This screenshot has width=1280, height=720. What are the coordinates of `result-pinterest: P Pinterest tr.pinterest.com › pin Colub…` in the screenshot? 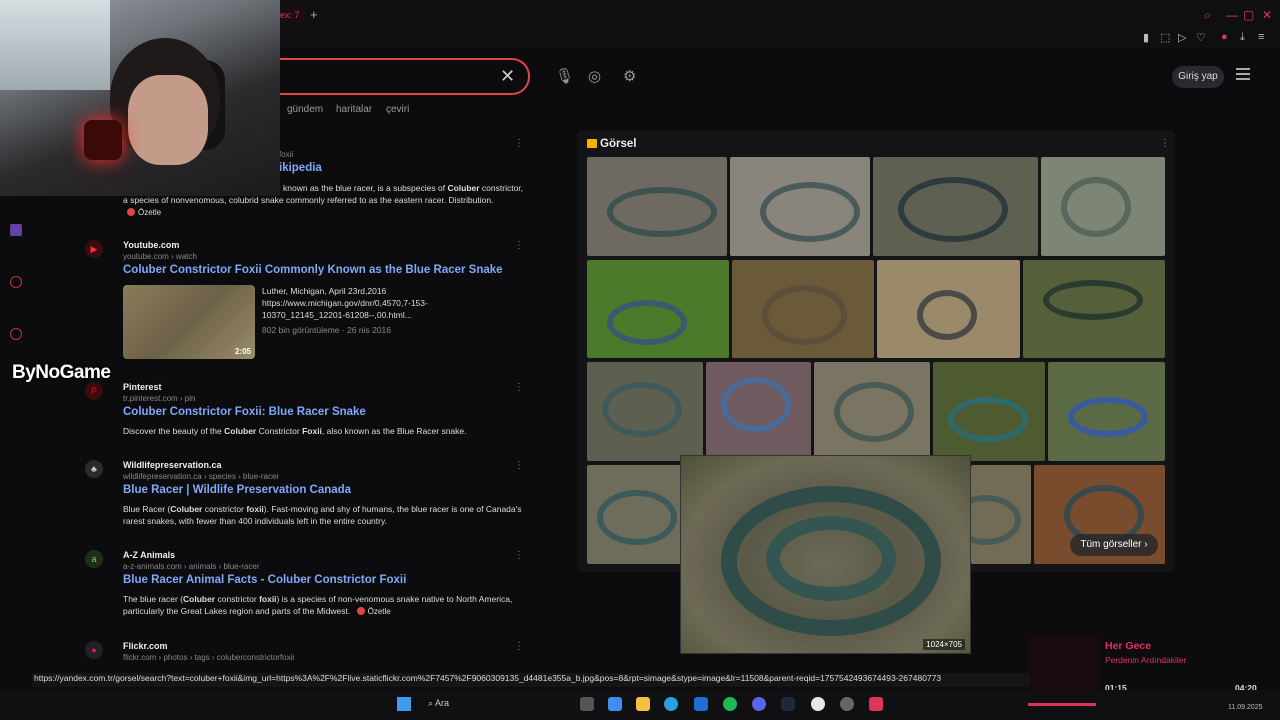 It's located at (307, 417).